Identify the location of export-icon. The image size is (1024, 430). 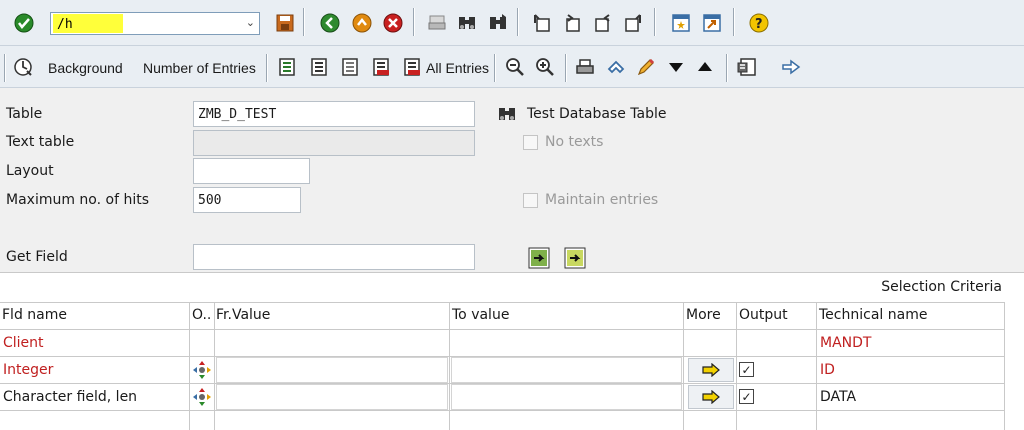
(791, 67).